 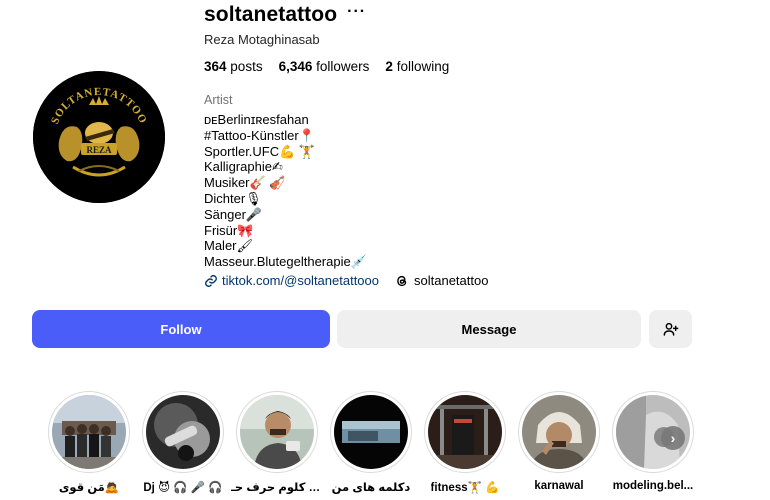 I want to click on threads-icon, so click(x=402, y=280).